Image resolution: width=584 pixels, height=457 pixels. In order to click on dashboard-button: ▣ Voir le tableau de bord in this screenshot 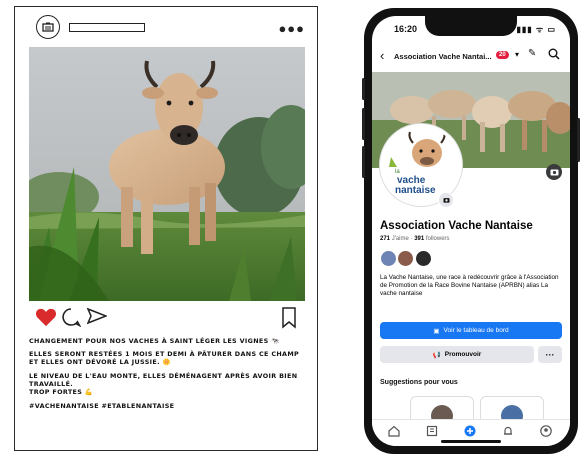, I will do `click(471, 330)`.